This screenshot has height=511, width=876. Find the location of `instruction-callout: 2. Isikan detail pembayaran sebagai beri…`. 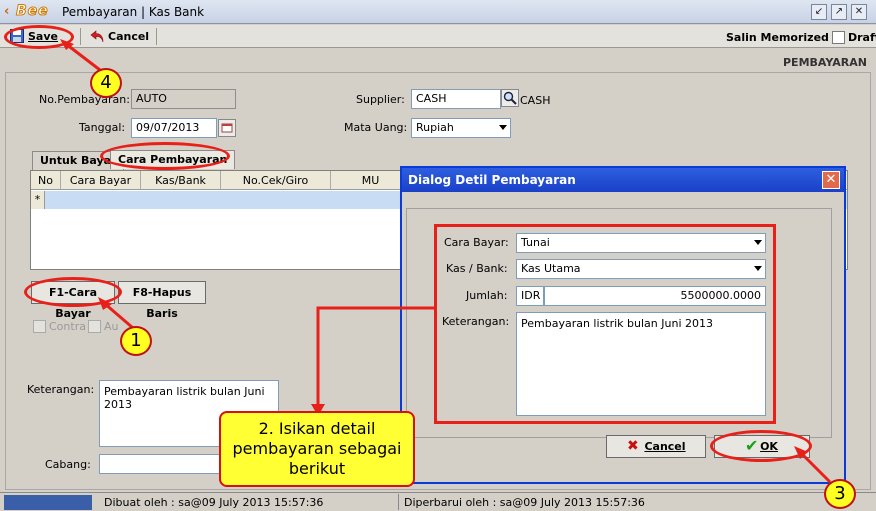

instruction-callout: 2. Isikan detail pembayaran sebagai beri… is located at coordinates (317, 449).